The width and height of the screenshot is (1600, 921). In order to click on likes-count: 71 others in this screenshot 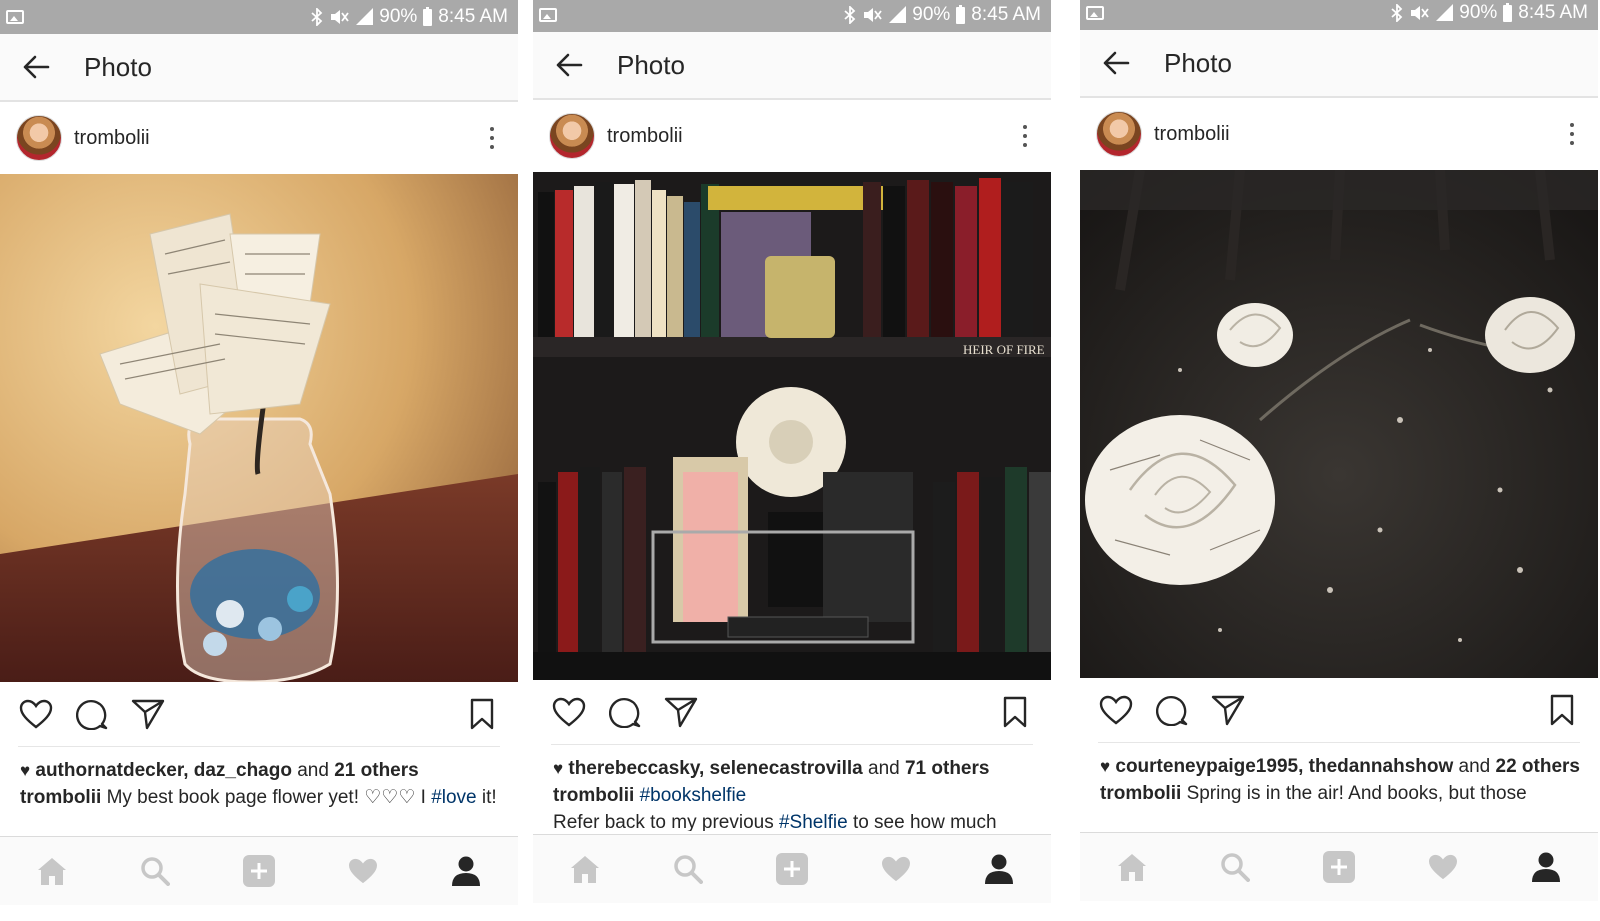, I will do `click(947, 768)`.